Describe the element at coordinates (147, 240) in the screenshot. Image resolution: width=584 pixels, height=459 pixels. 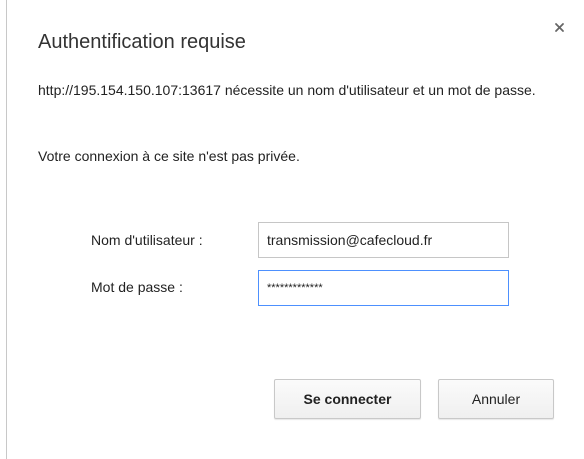
I see `username-label: Nom d'utilisateur :` at that location.